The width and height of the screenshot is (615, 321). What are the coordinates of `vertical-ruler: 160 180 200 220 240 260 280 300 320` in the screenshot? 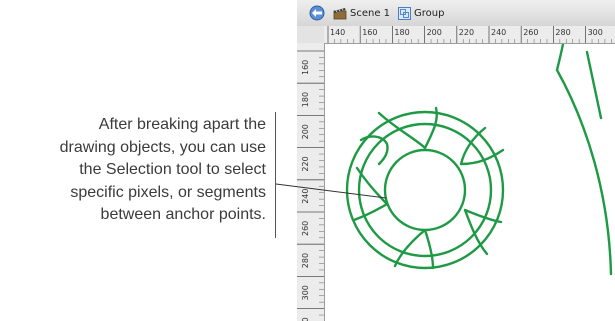 It's located at (311, 182).